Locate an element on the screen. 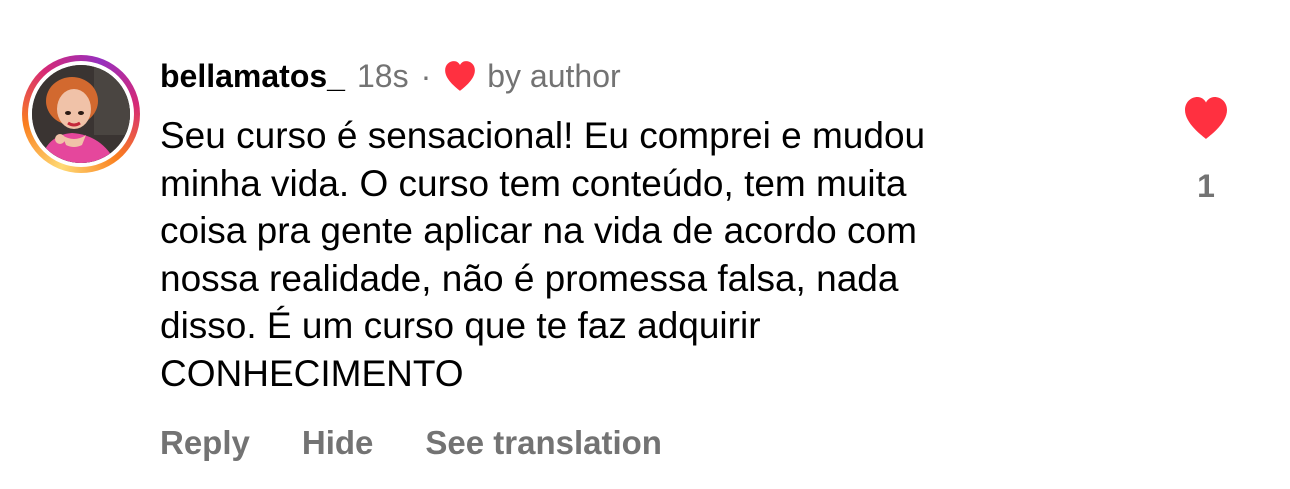 This screenshot has height=489, width=1290. see-translation-button: See translation is located at coordinates (543, 443).